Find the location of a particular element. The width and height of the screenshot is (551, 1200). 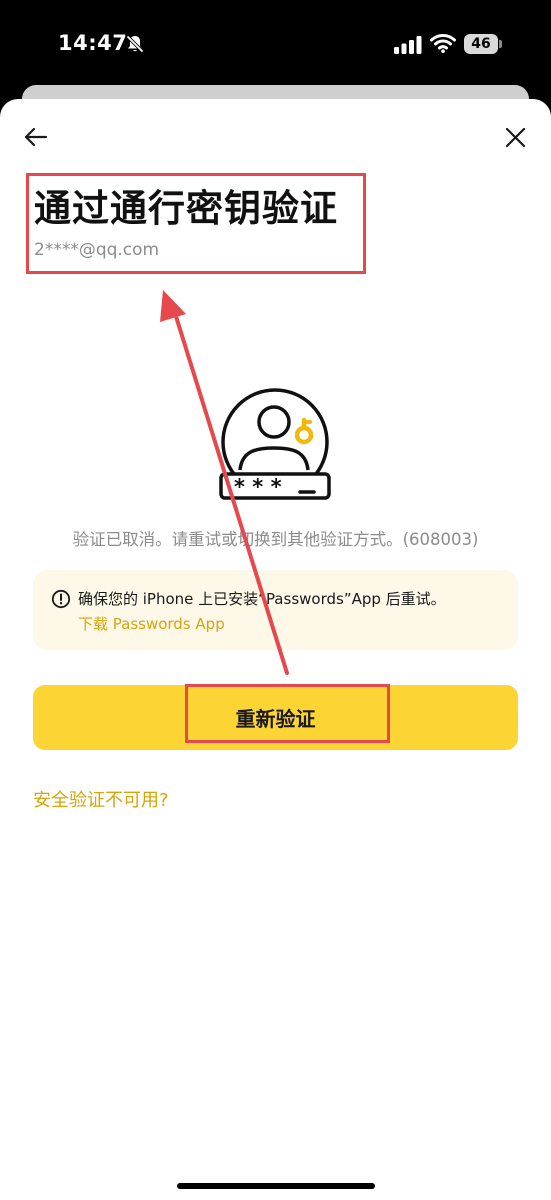

annotation-title-highlight is located at coordinates (196, 223).